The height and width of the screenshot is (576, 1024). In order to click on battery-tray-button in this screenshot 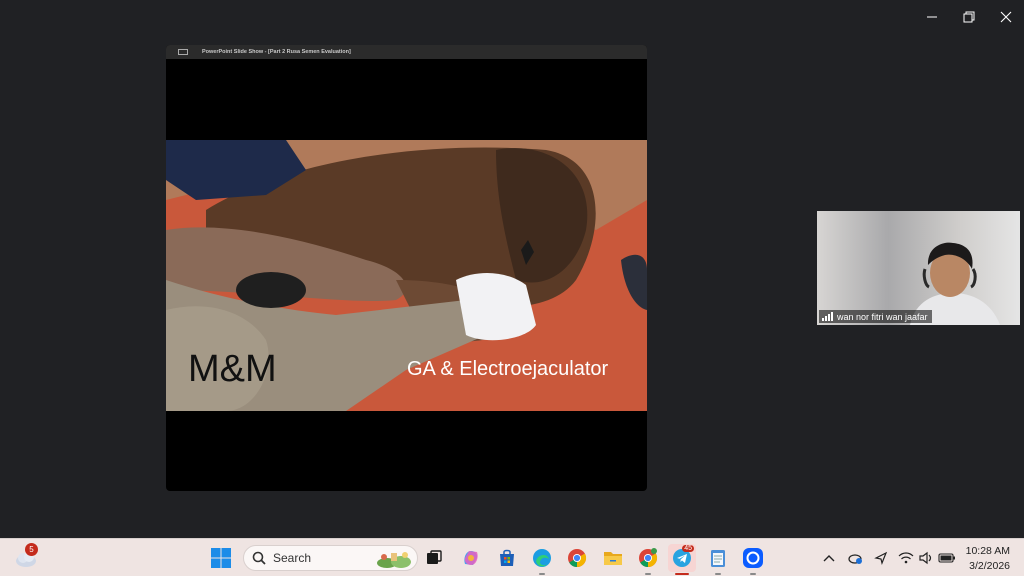, I will do `click(947, 558)`.